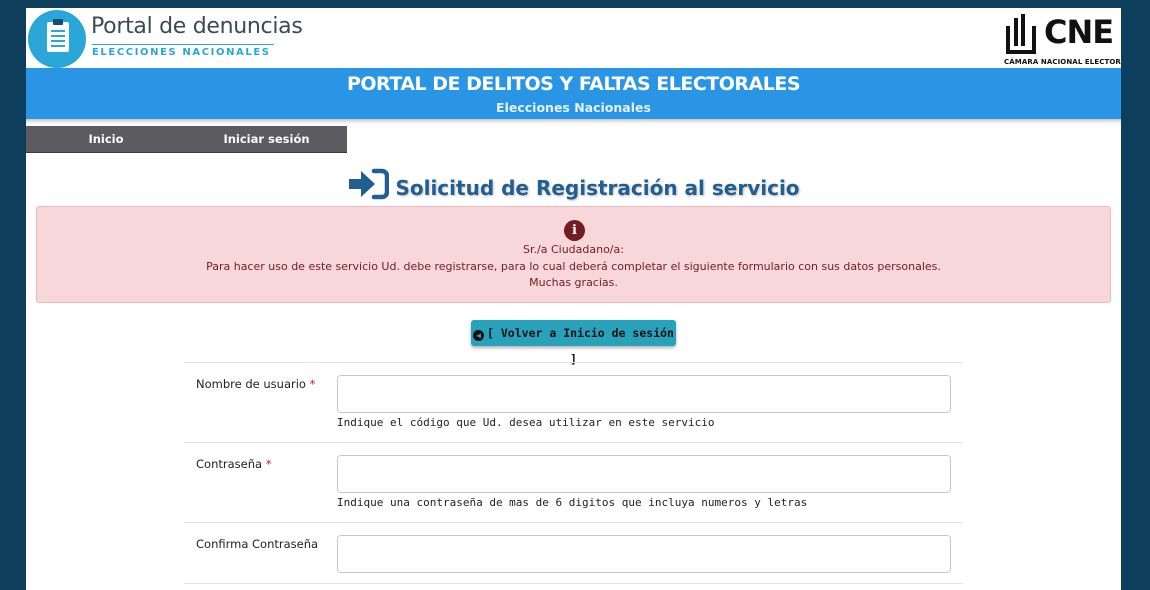 The image size is (1150, 590). Describe the element at coordinates (106, 139) in the screenshot. I see `nav-item-inicio: Inicio` at that location.